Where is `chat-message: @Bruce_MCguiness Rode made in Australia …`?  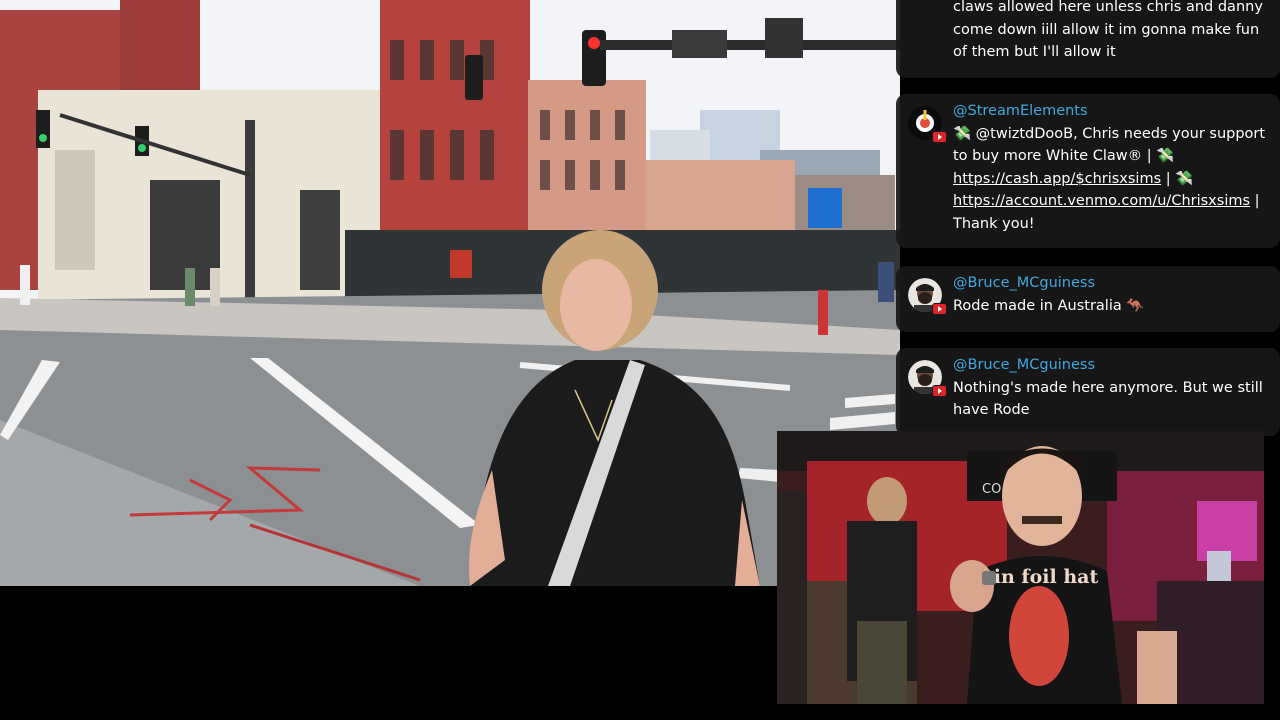
chat-message: @Bruce_MCguiness Rode made in Australia … is located at coordinates (1088, 299).